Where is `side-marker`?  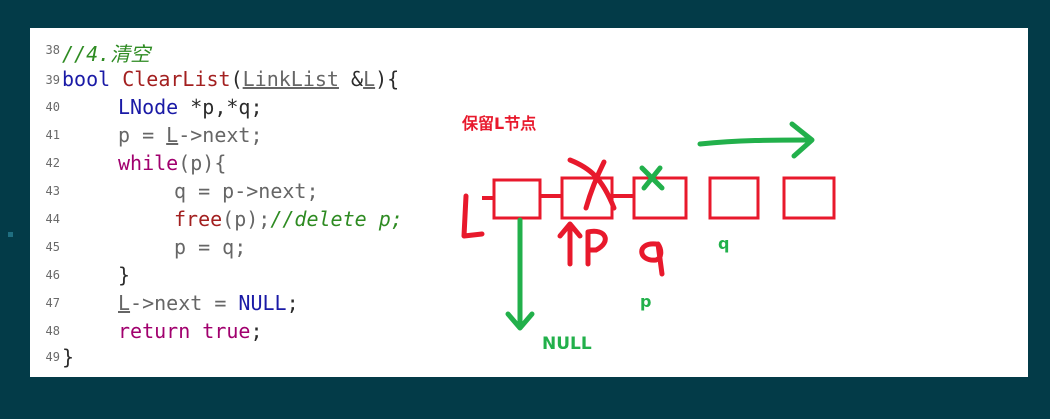 side-marker is located at coordinates (10, 234).